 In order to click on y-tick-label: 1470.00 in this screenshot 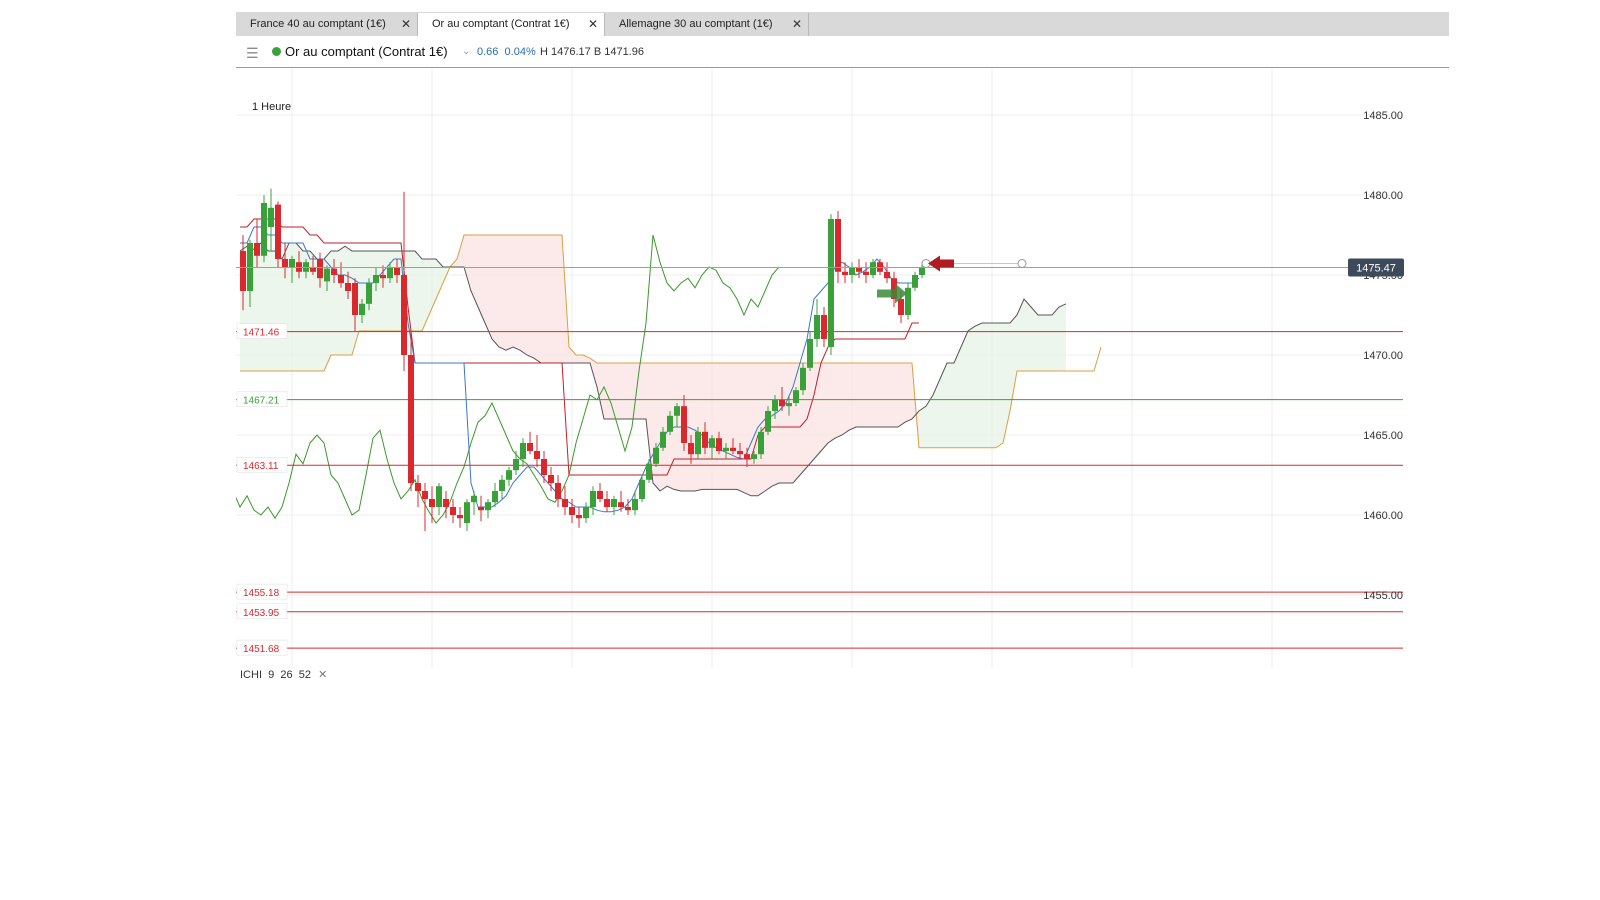, I will do `click(1383, 356)`.